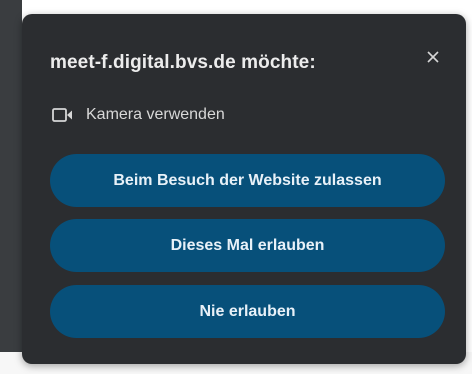  I want to click on camera-icon, so click(63, 115).